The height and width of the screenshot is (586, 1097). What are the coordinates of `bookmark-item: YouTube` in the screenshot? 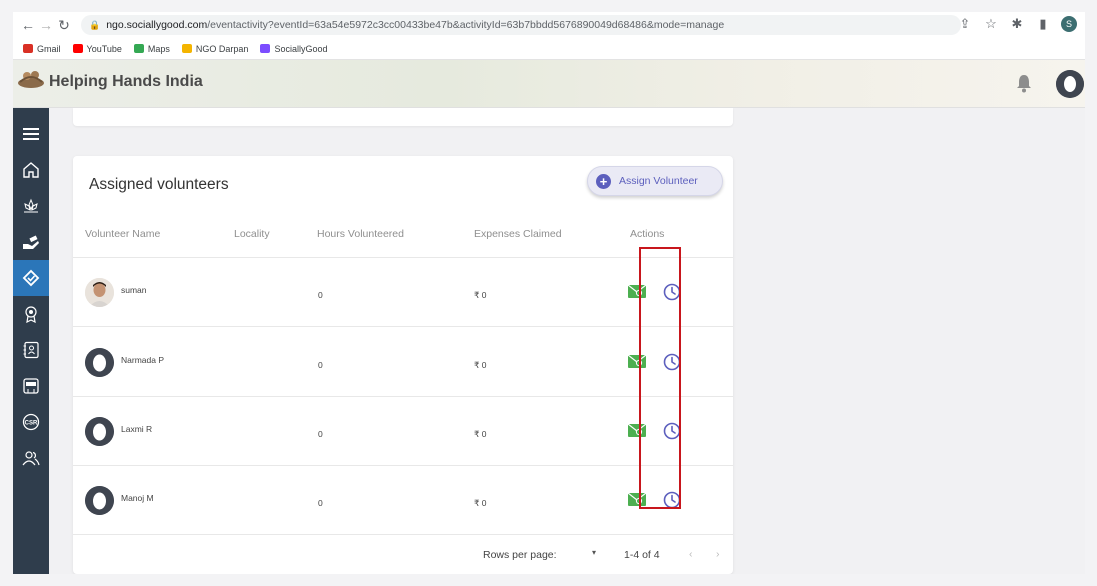 It's located at (97, 48).